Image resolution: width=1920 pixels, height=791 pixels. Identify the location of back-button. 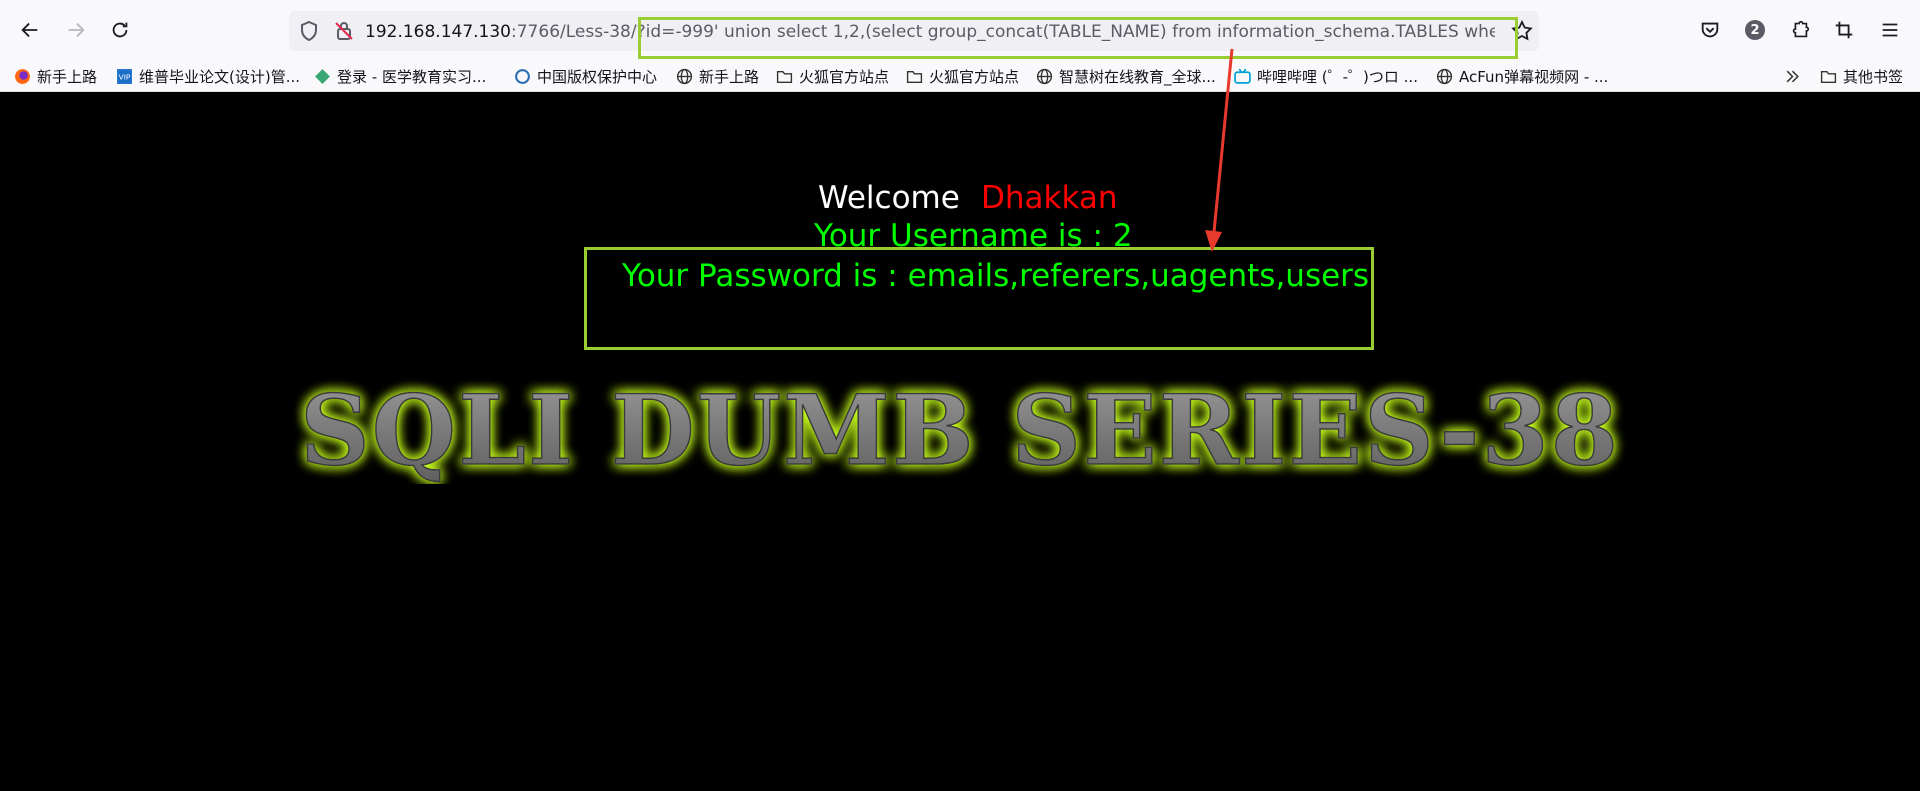
(30, 30).